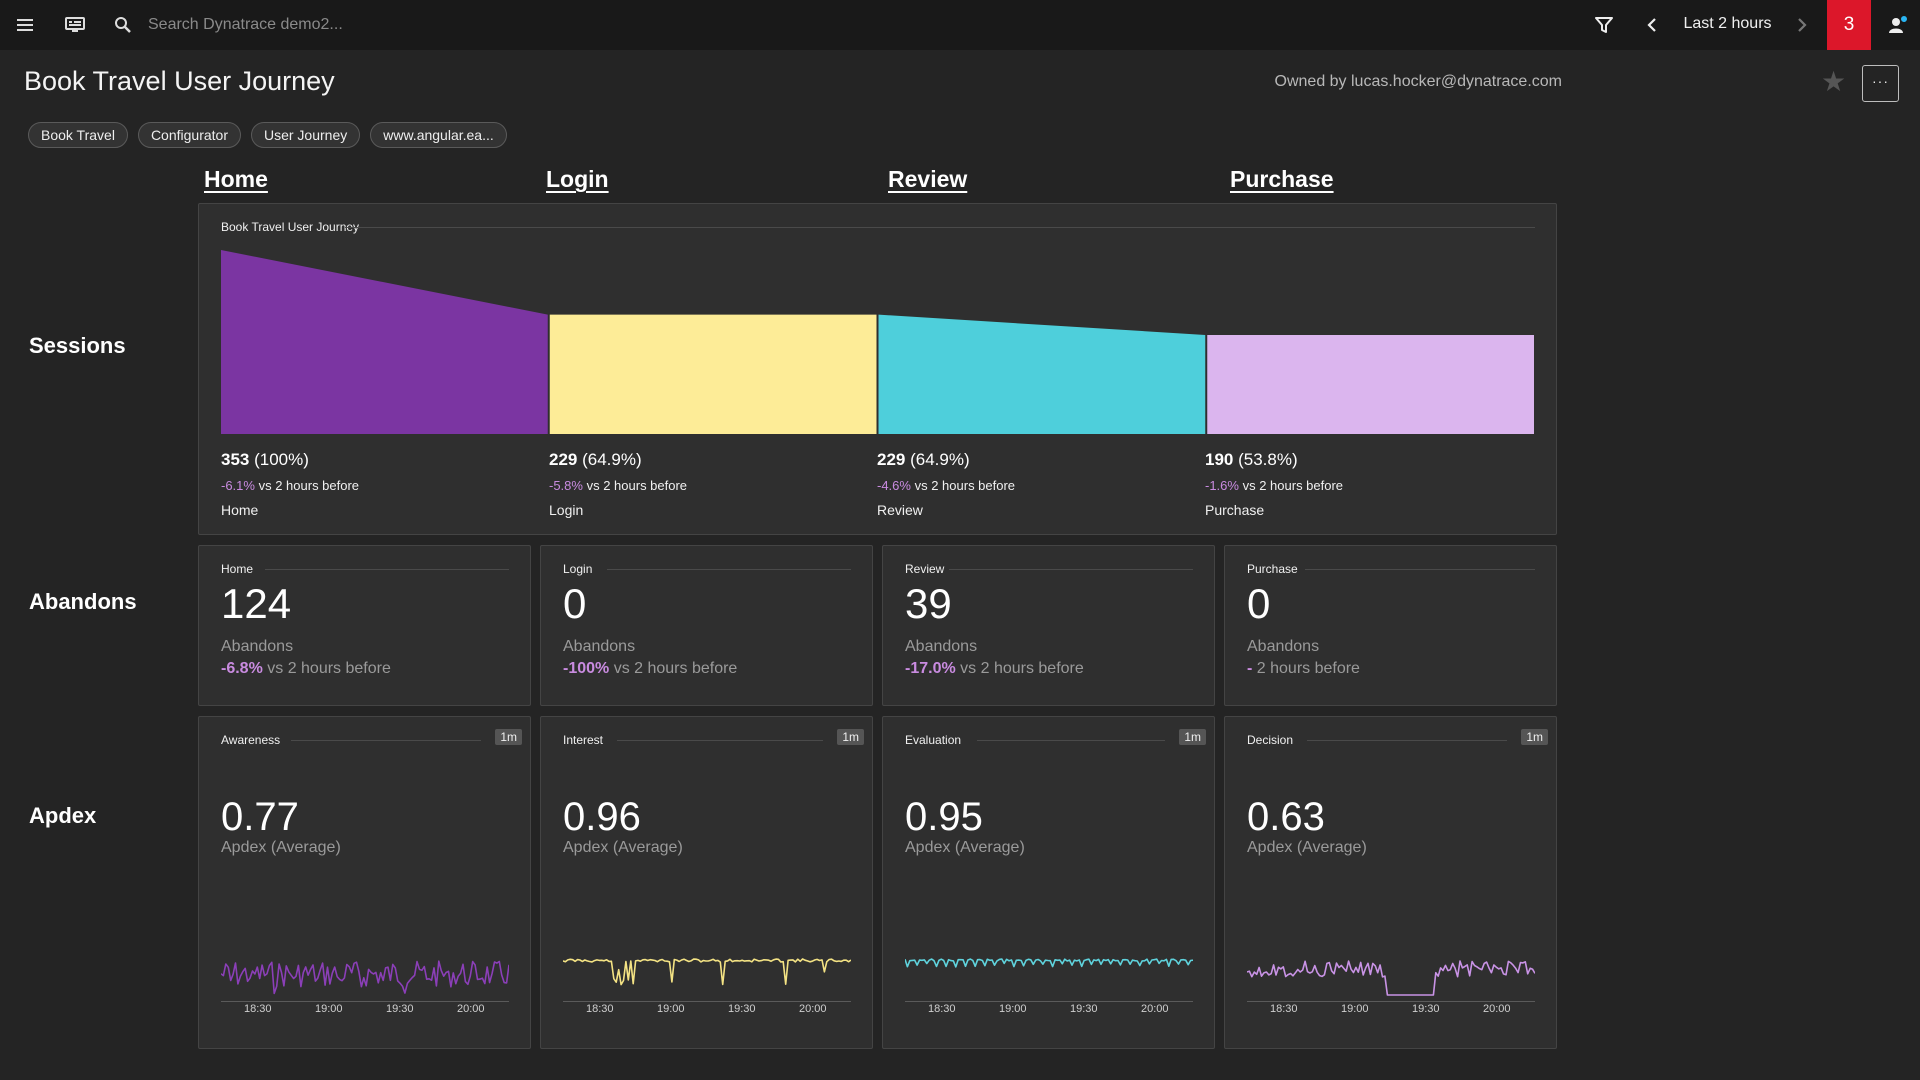 The width and height of the screenshot is (1920, 1080). Describe the element at coordinates (1802, 25) in the screenshot. I see `next-timeframe-icon` at that location.